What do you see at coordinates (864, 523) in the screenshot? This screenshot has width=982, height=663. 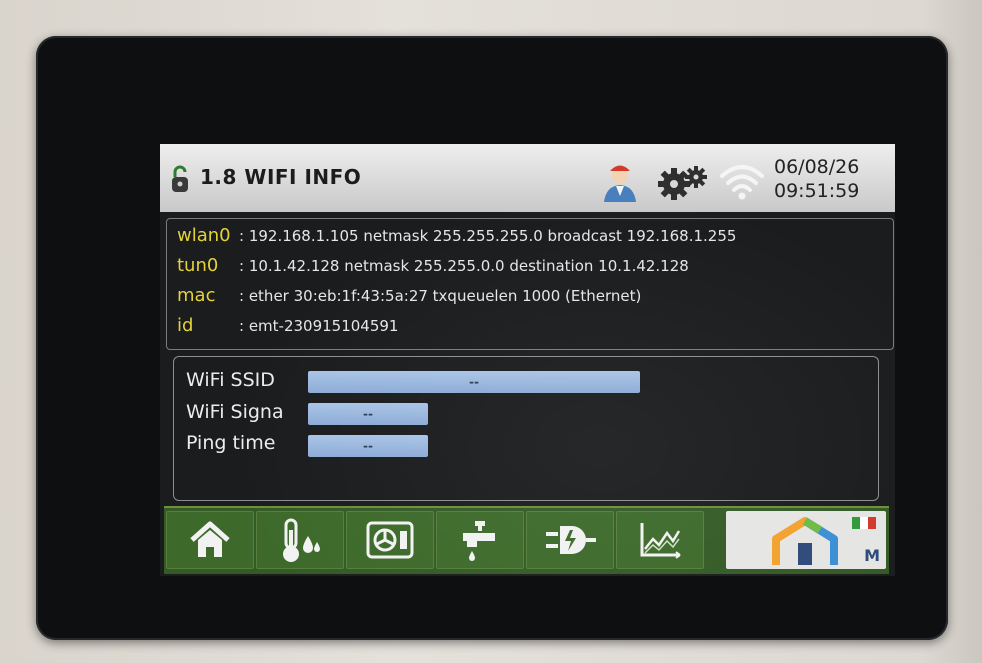 I see `italian-flag-icon` at bounding box center [864, 523].